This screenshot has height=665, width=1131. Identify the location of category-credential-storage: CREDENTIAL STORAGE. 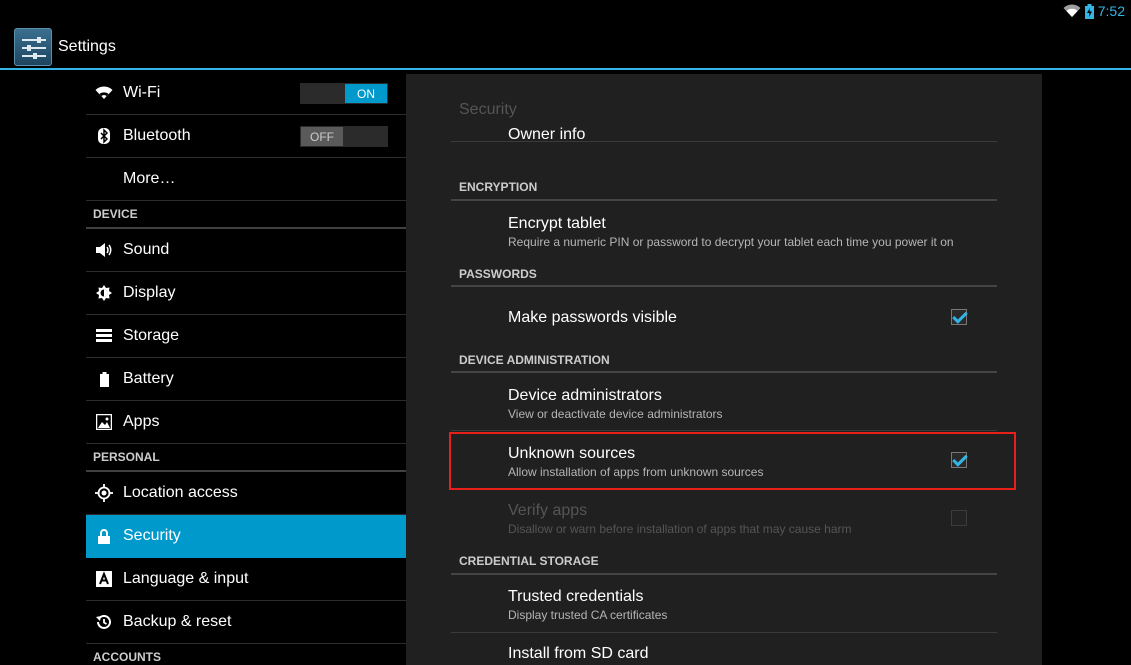
(529, 561).